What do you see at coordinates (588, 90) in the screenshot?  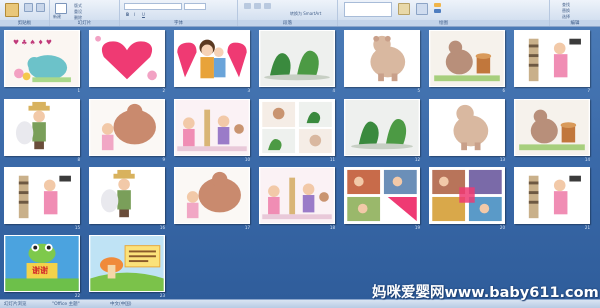 I see `slide-number: 7` at bounding box center [588, 90].